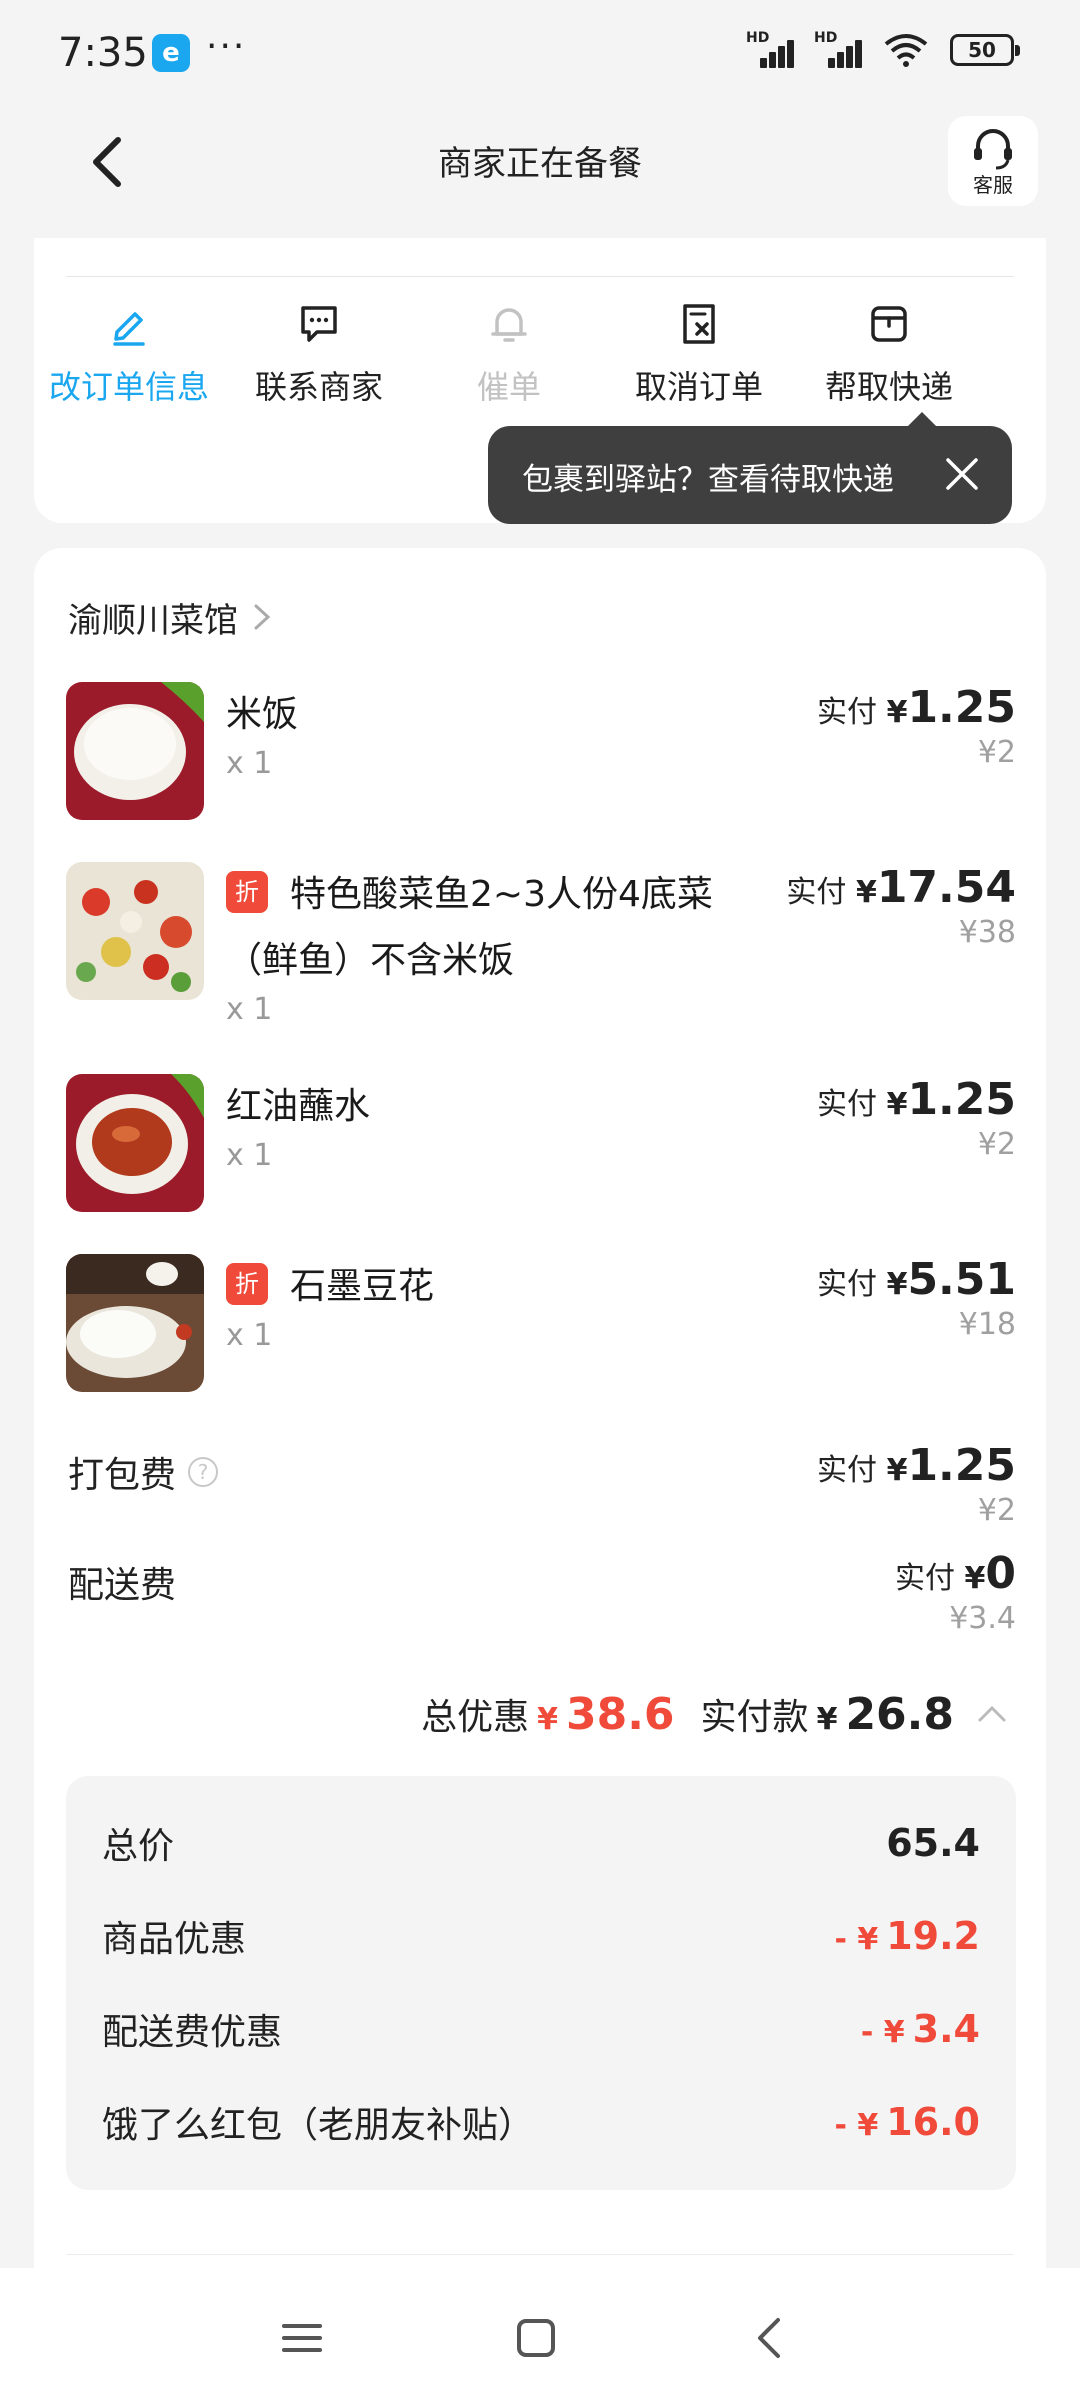  What do you see at coordinates (509, 354) in the screenshot?
I see `urge-order-button: 催单` at bounding box center [509, 354].